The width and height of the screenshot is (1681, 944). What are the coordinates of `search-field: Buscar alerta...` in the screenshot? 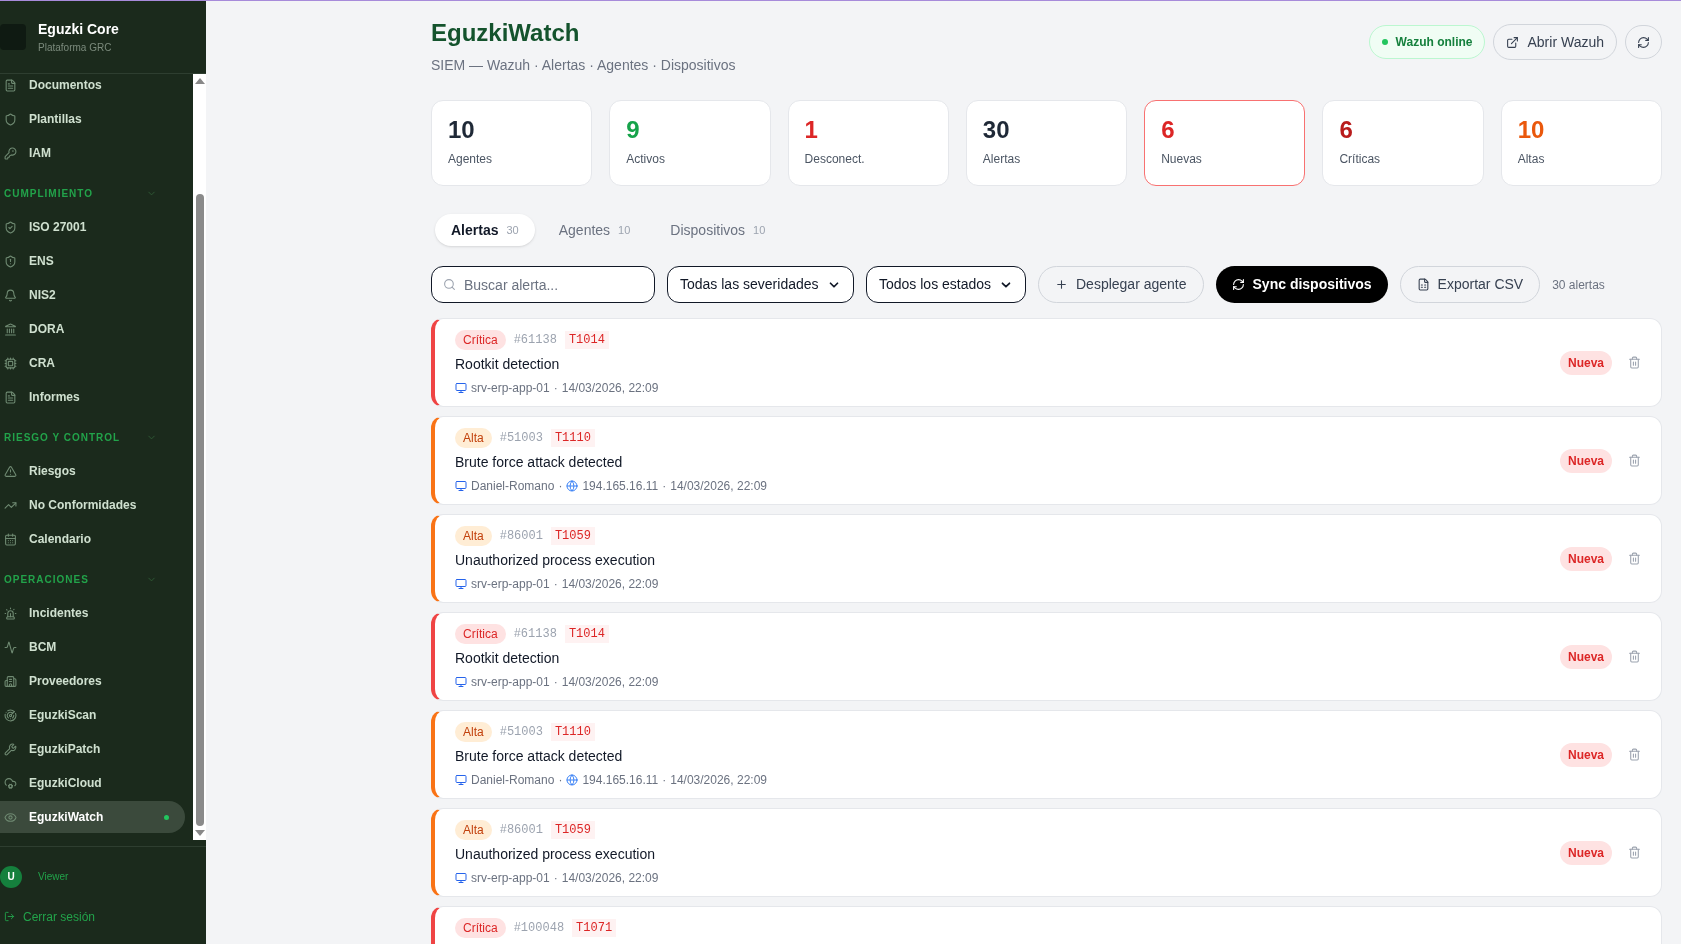 It's located at (543, 284).